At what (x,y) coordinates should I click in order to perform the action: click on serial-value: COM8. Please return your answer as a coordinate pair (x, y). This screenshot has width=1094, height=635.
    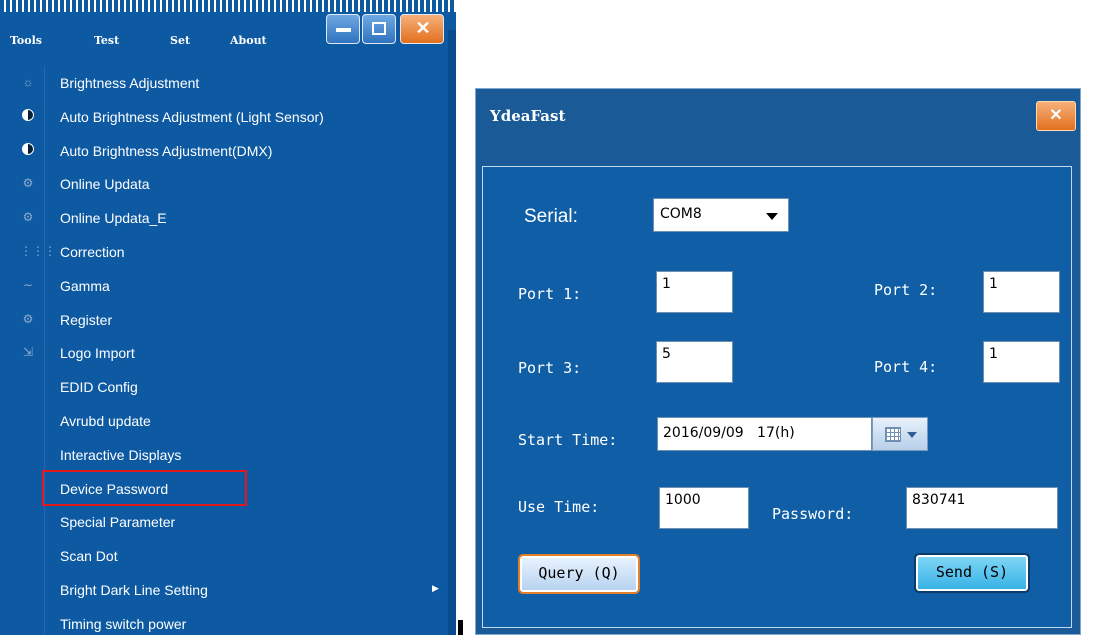
    Looking at the image, I should click on (681, 214).